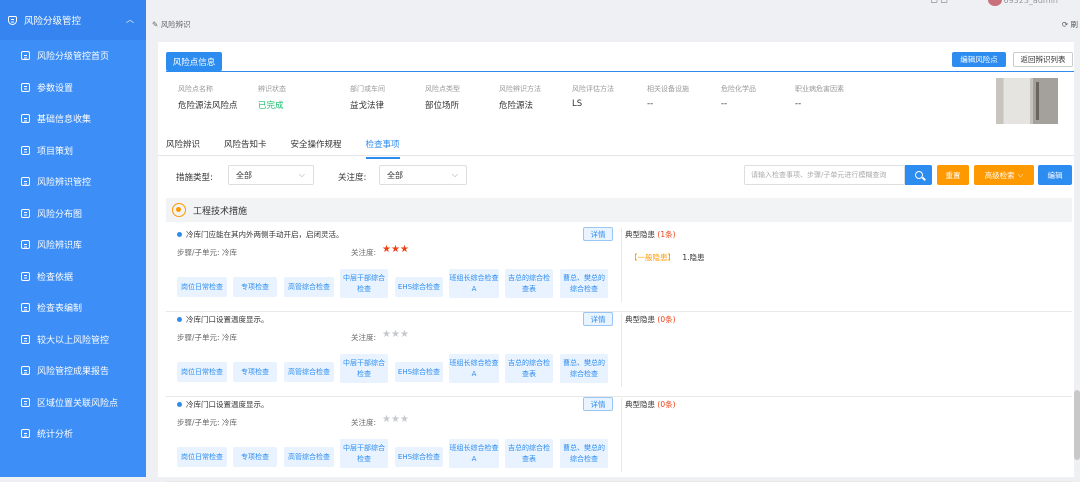  I want to click on info-label: 危险化学品, so click(738, 89).